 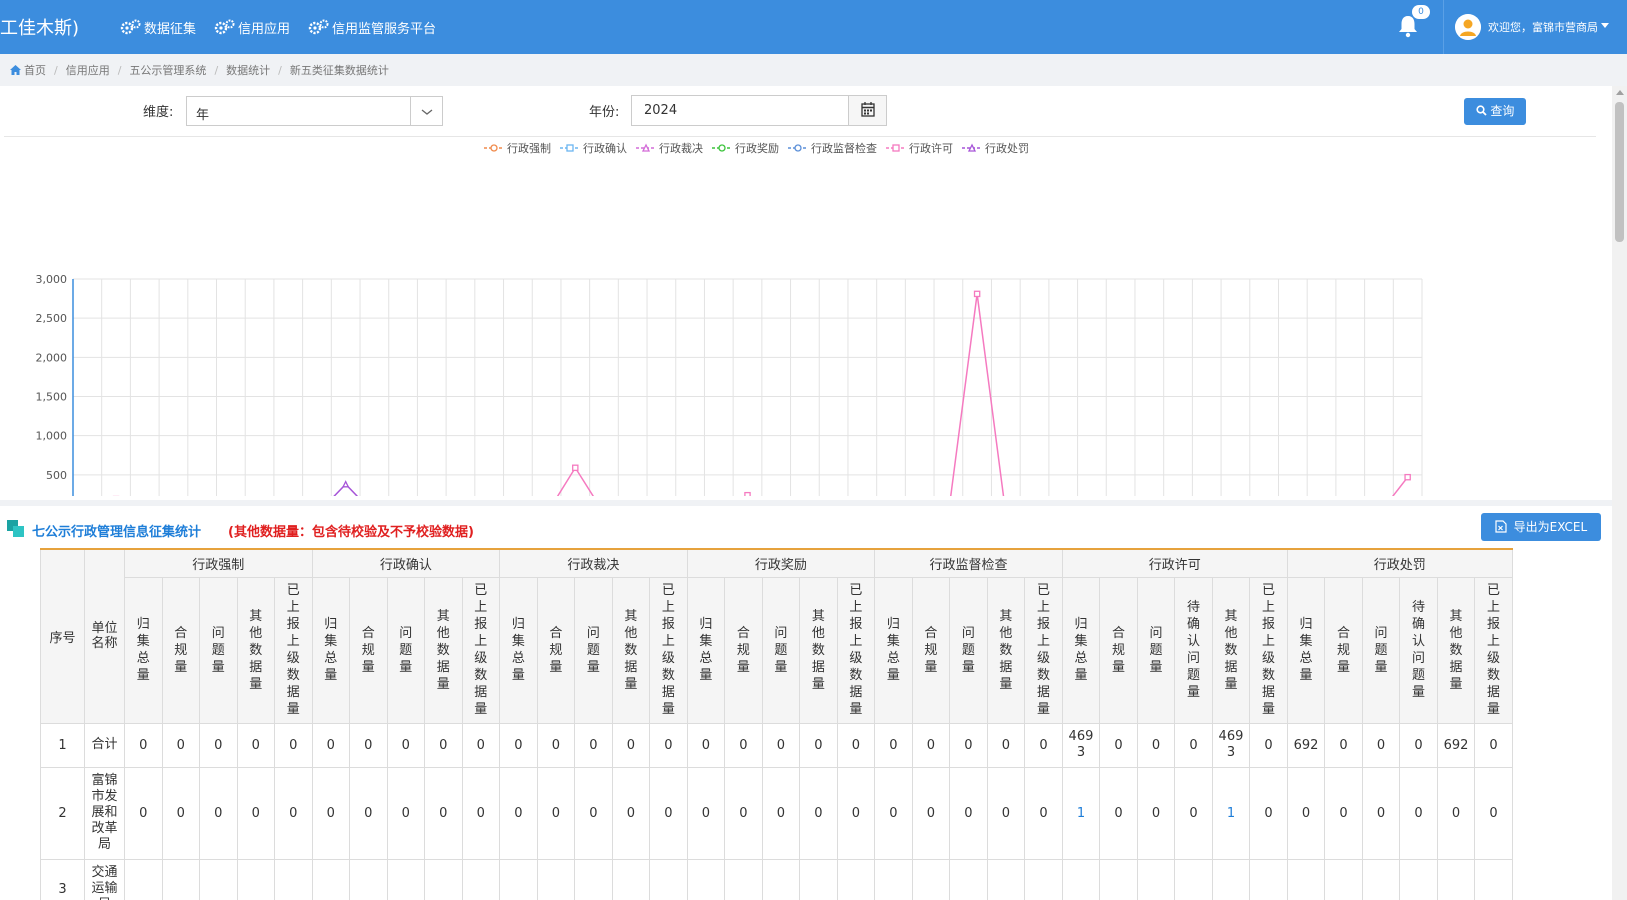 What do you see at coordinates (919, 148) in the screenshot?
I see `legend-item: 行政许可` at bounding box center [919, 148].